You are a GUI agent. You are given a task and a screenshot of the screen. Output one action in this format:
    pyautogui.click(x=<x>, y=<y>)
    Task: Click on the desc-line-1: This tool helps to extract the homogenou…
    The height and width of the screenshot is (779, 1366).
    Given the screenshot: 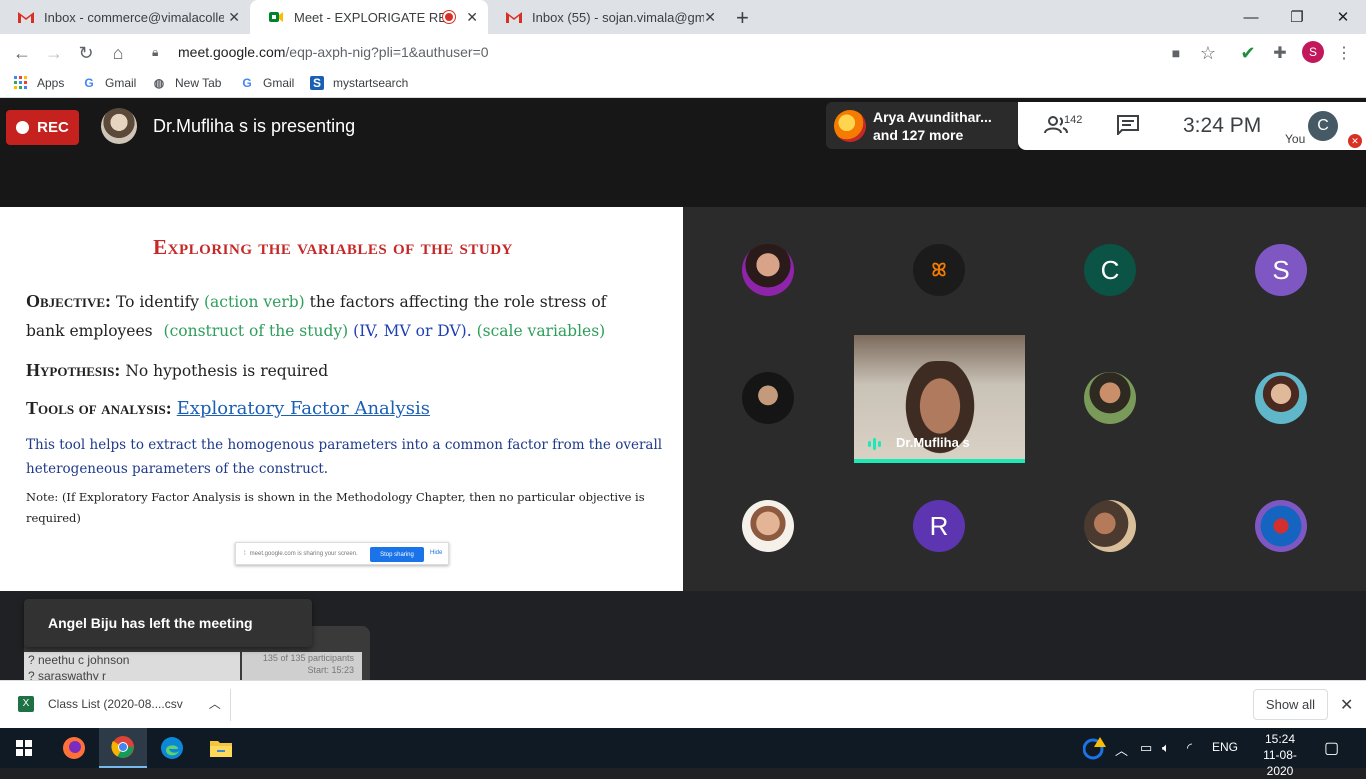 What is the action you would take?
    pyautogui.click(x=344, y=445)
    